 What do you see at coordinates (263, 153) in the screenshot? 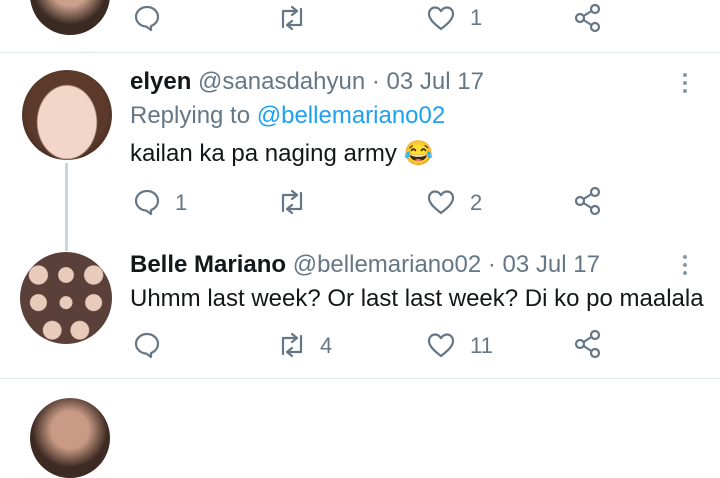
I see `tweet-text-content: kailan ka pa naging army` at bounding box center [263, 153].